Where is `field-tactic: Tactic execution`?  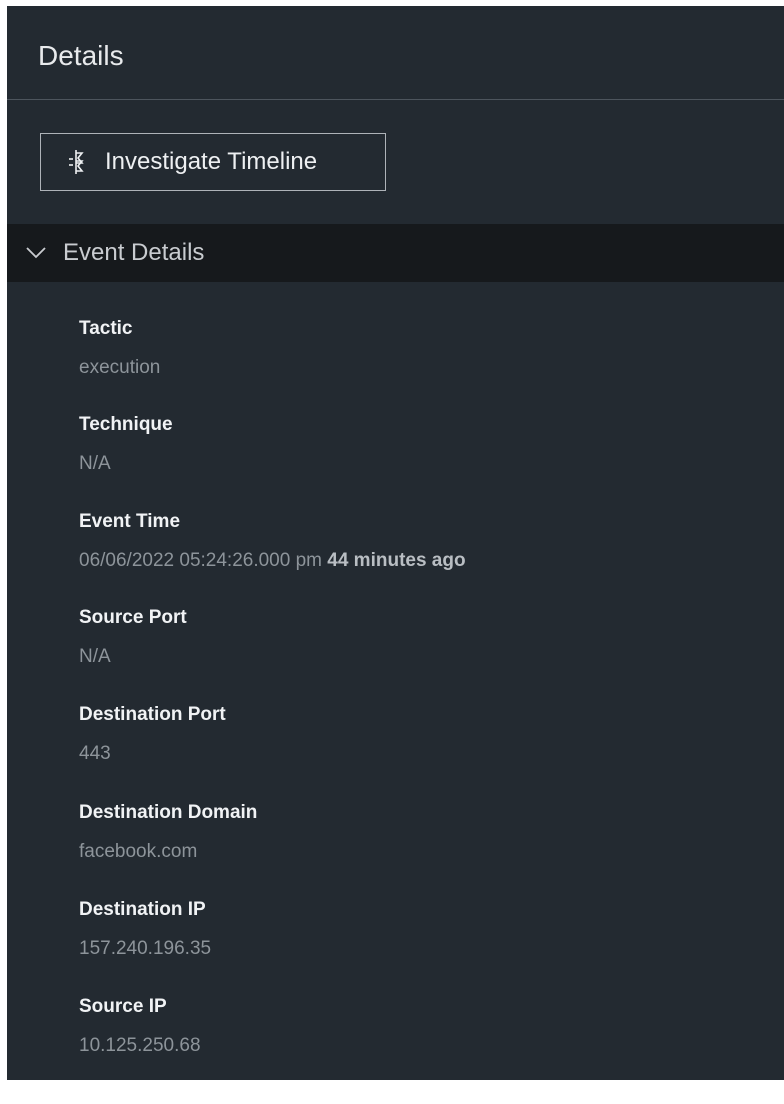
field-tactic: Tactic execution is located at coordinates (119, 348).